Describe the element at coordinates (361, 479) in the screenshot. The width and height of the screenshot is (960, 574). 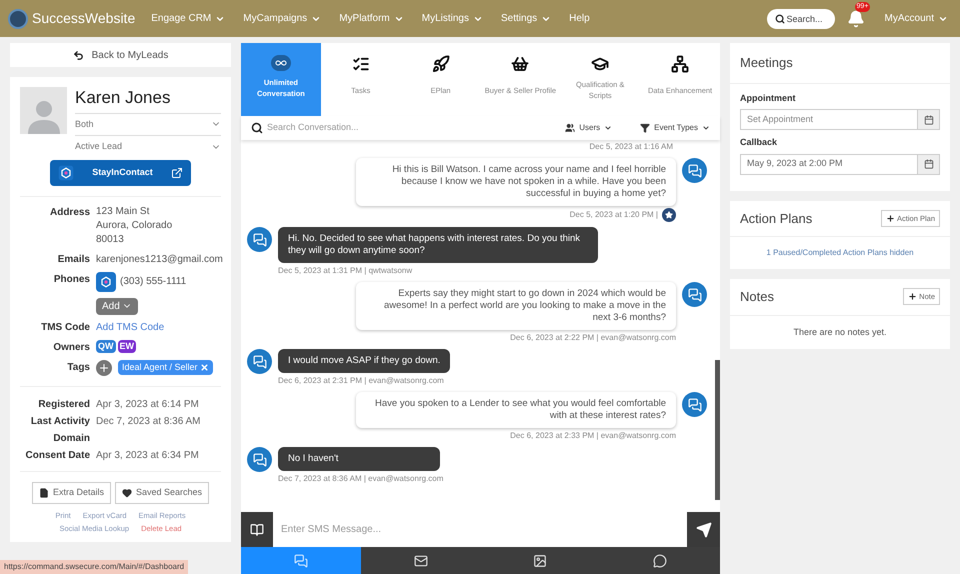
I see `message-meta: Dec 7, 2023 at 8:36 AM | evan@watsonrg.com` at that location.